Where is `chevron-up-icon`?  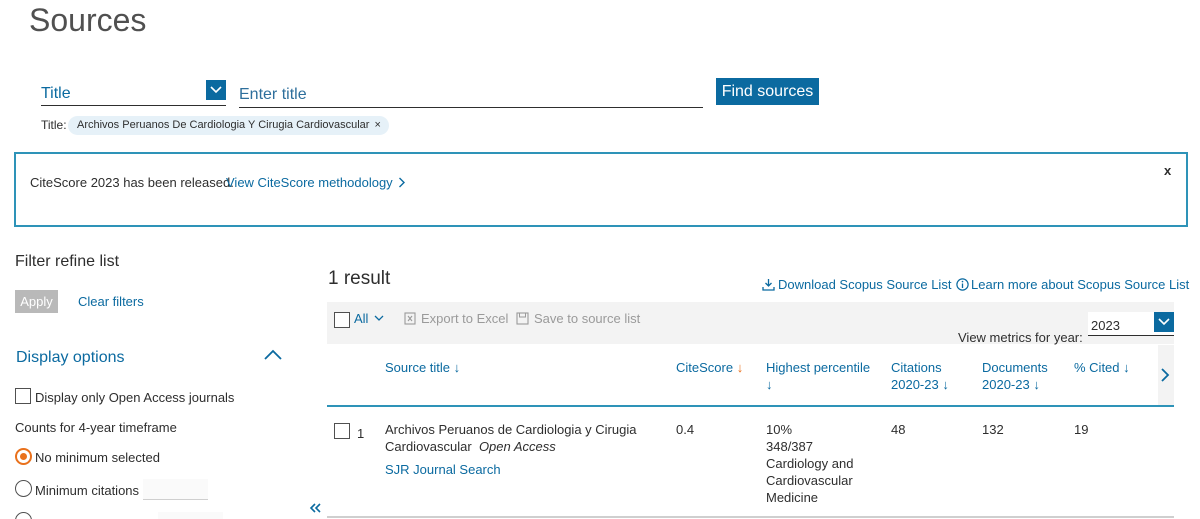
chevron-up-icon is located at coordinates (273, 355).